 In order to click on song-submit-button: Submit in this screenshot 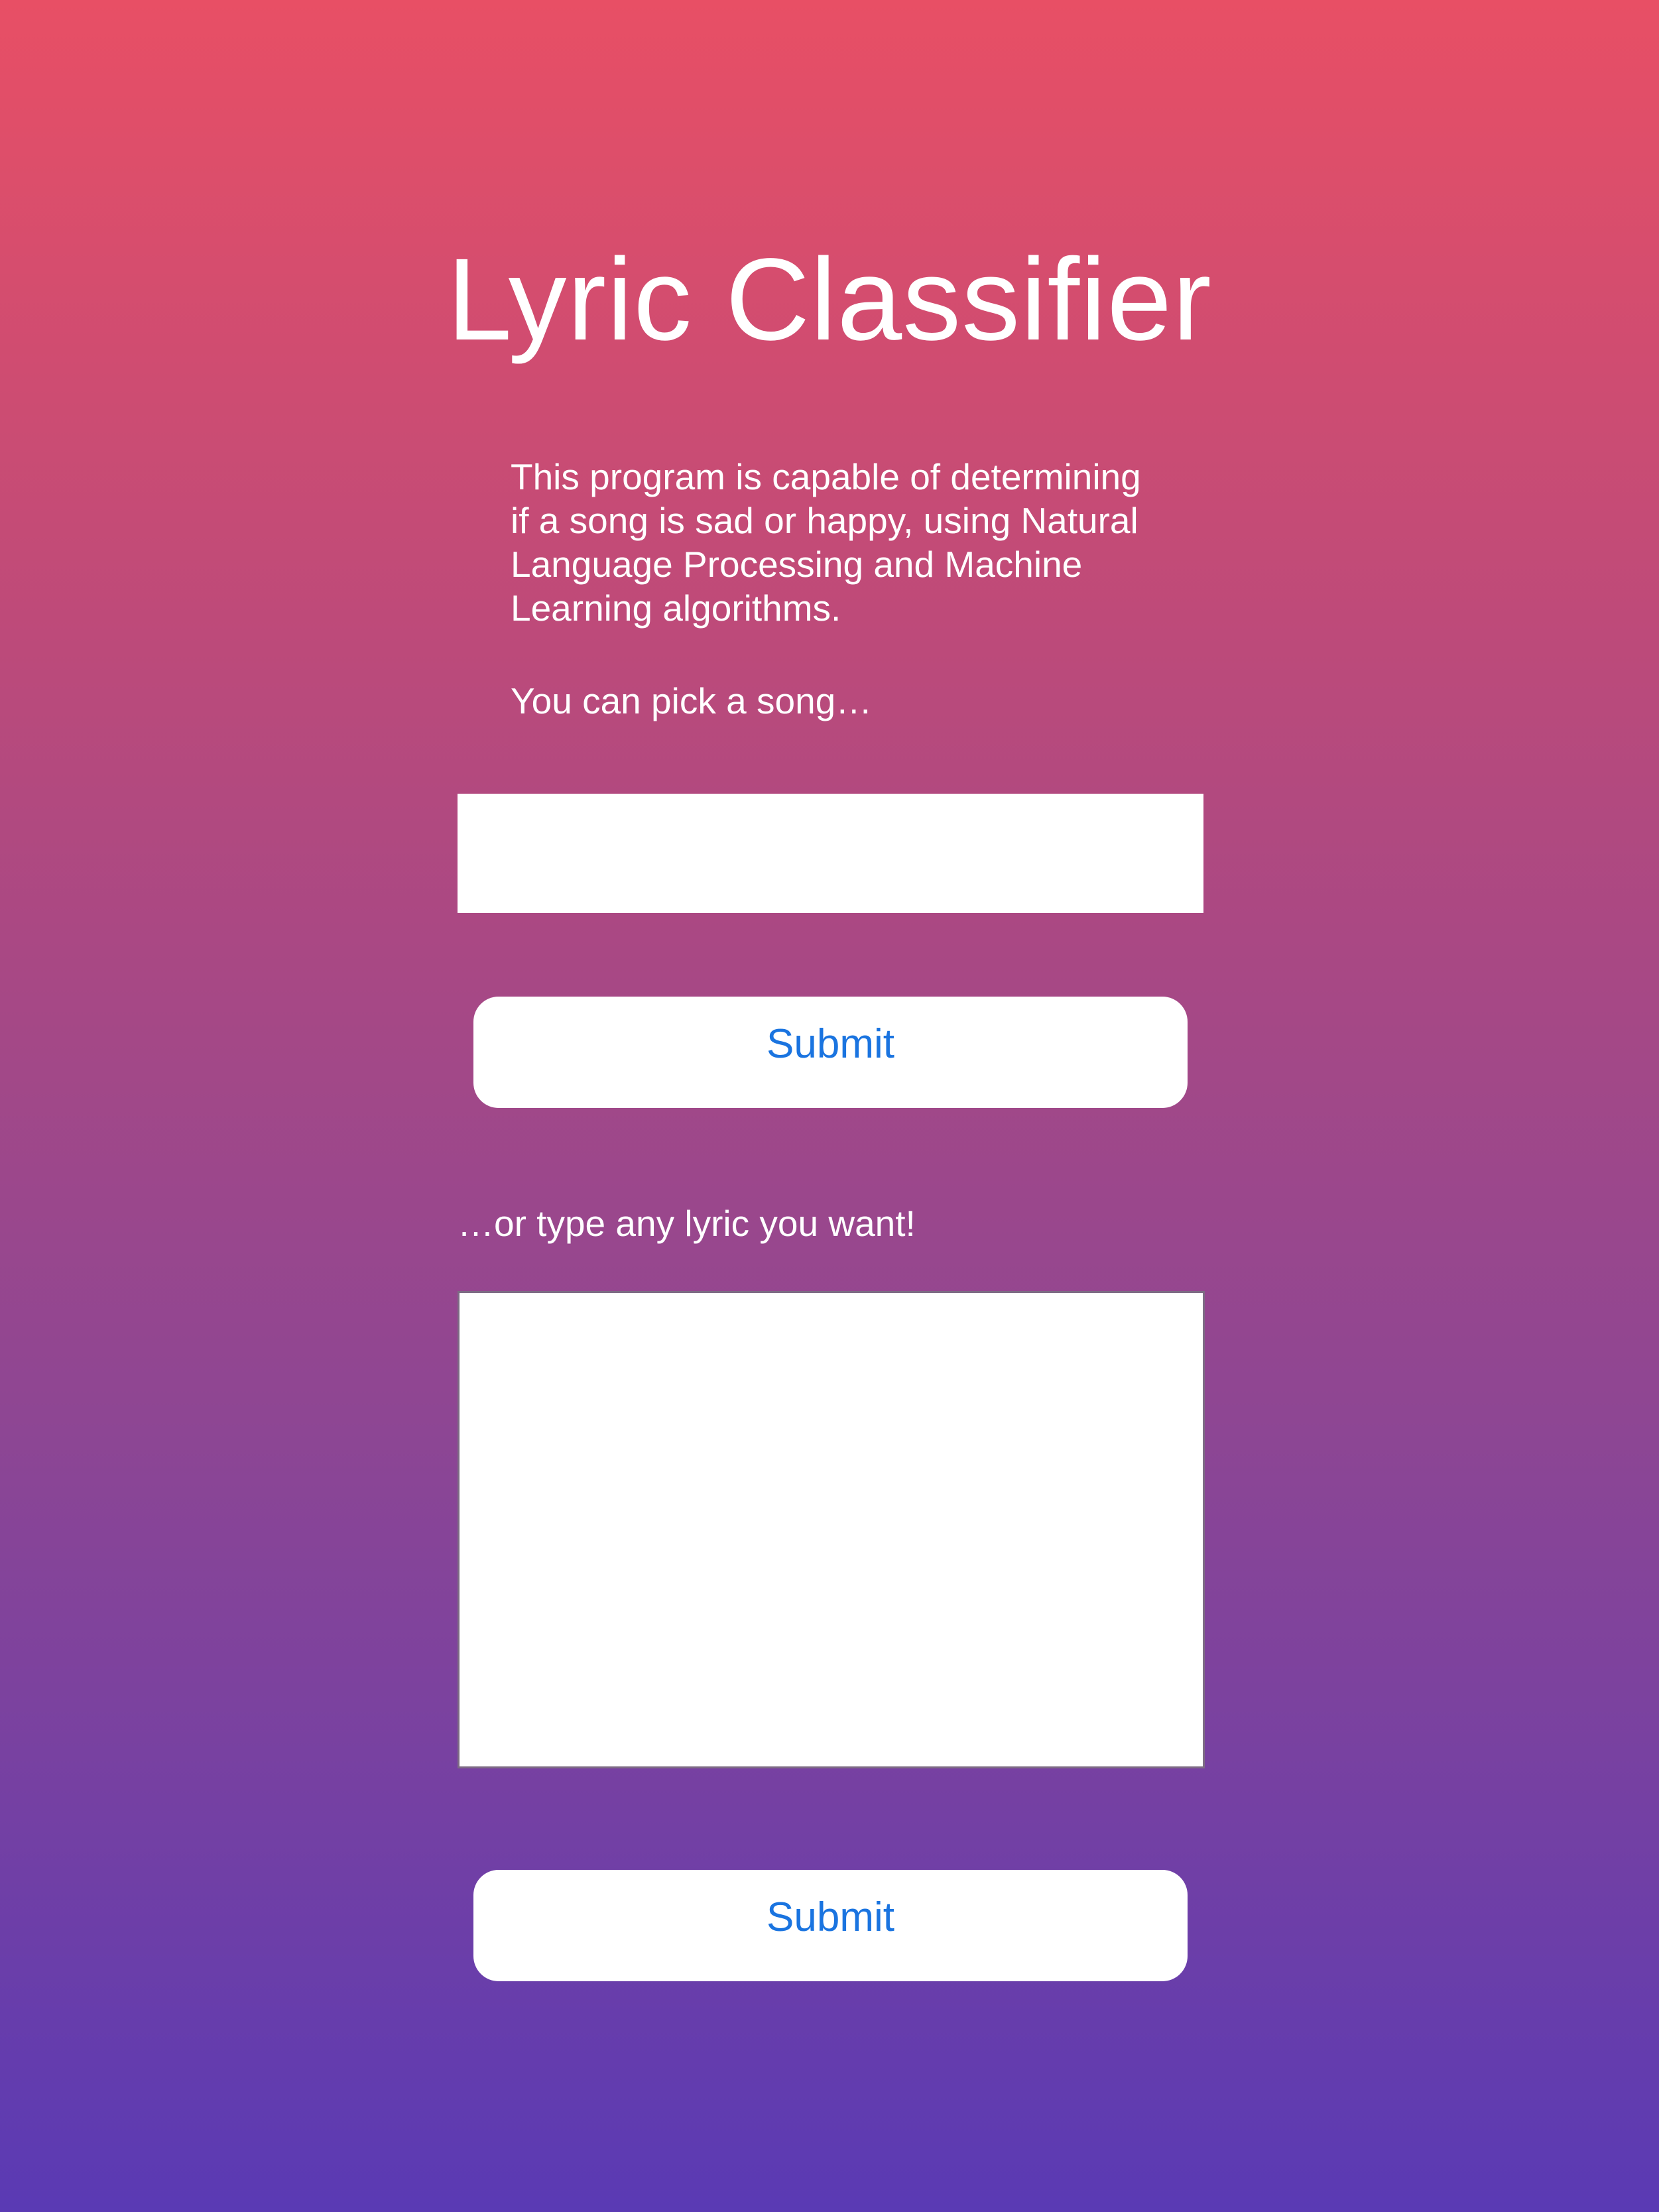, I will do `click(830, 1052)`.